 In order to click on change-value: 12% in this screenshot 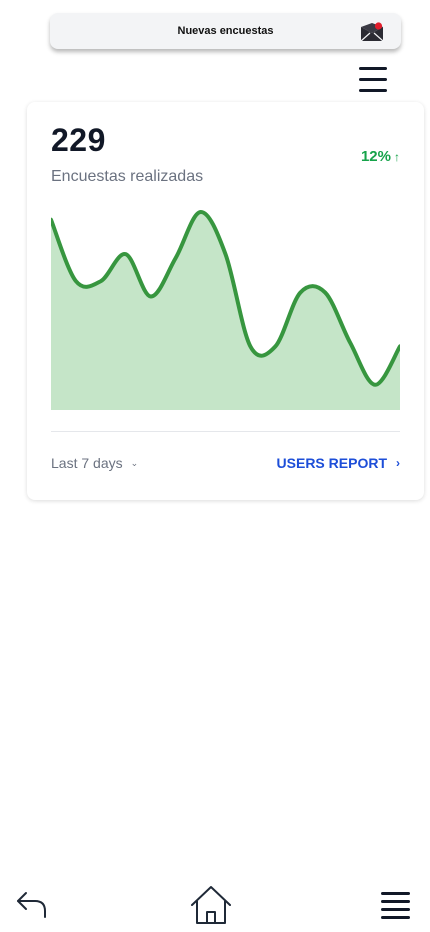, I will do `click(375, 156)`.